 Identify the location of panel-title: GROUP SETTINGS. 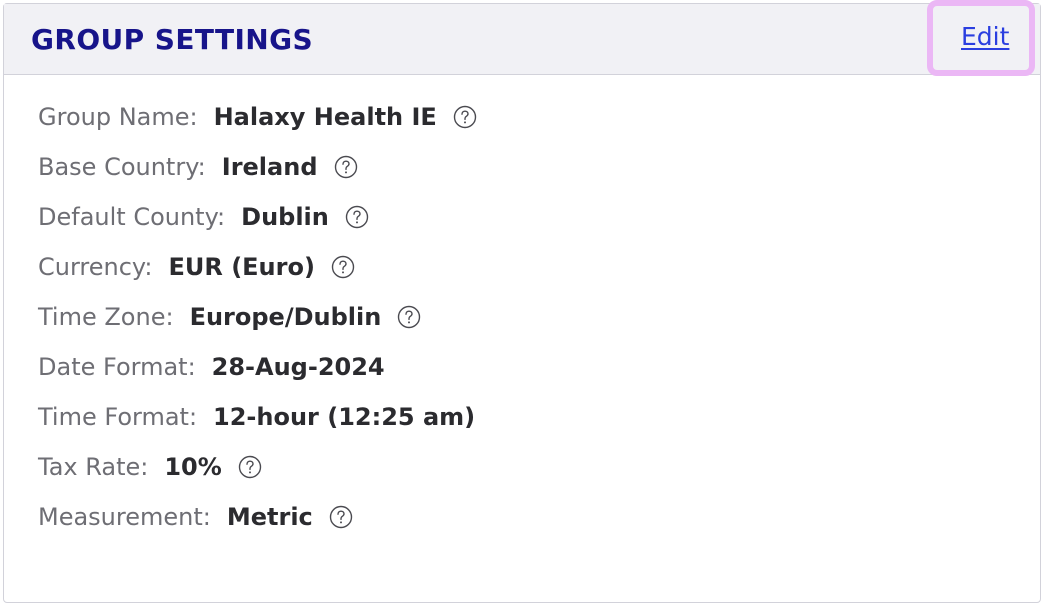
(172, 39).